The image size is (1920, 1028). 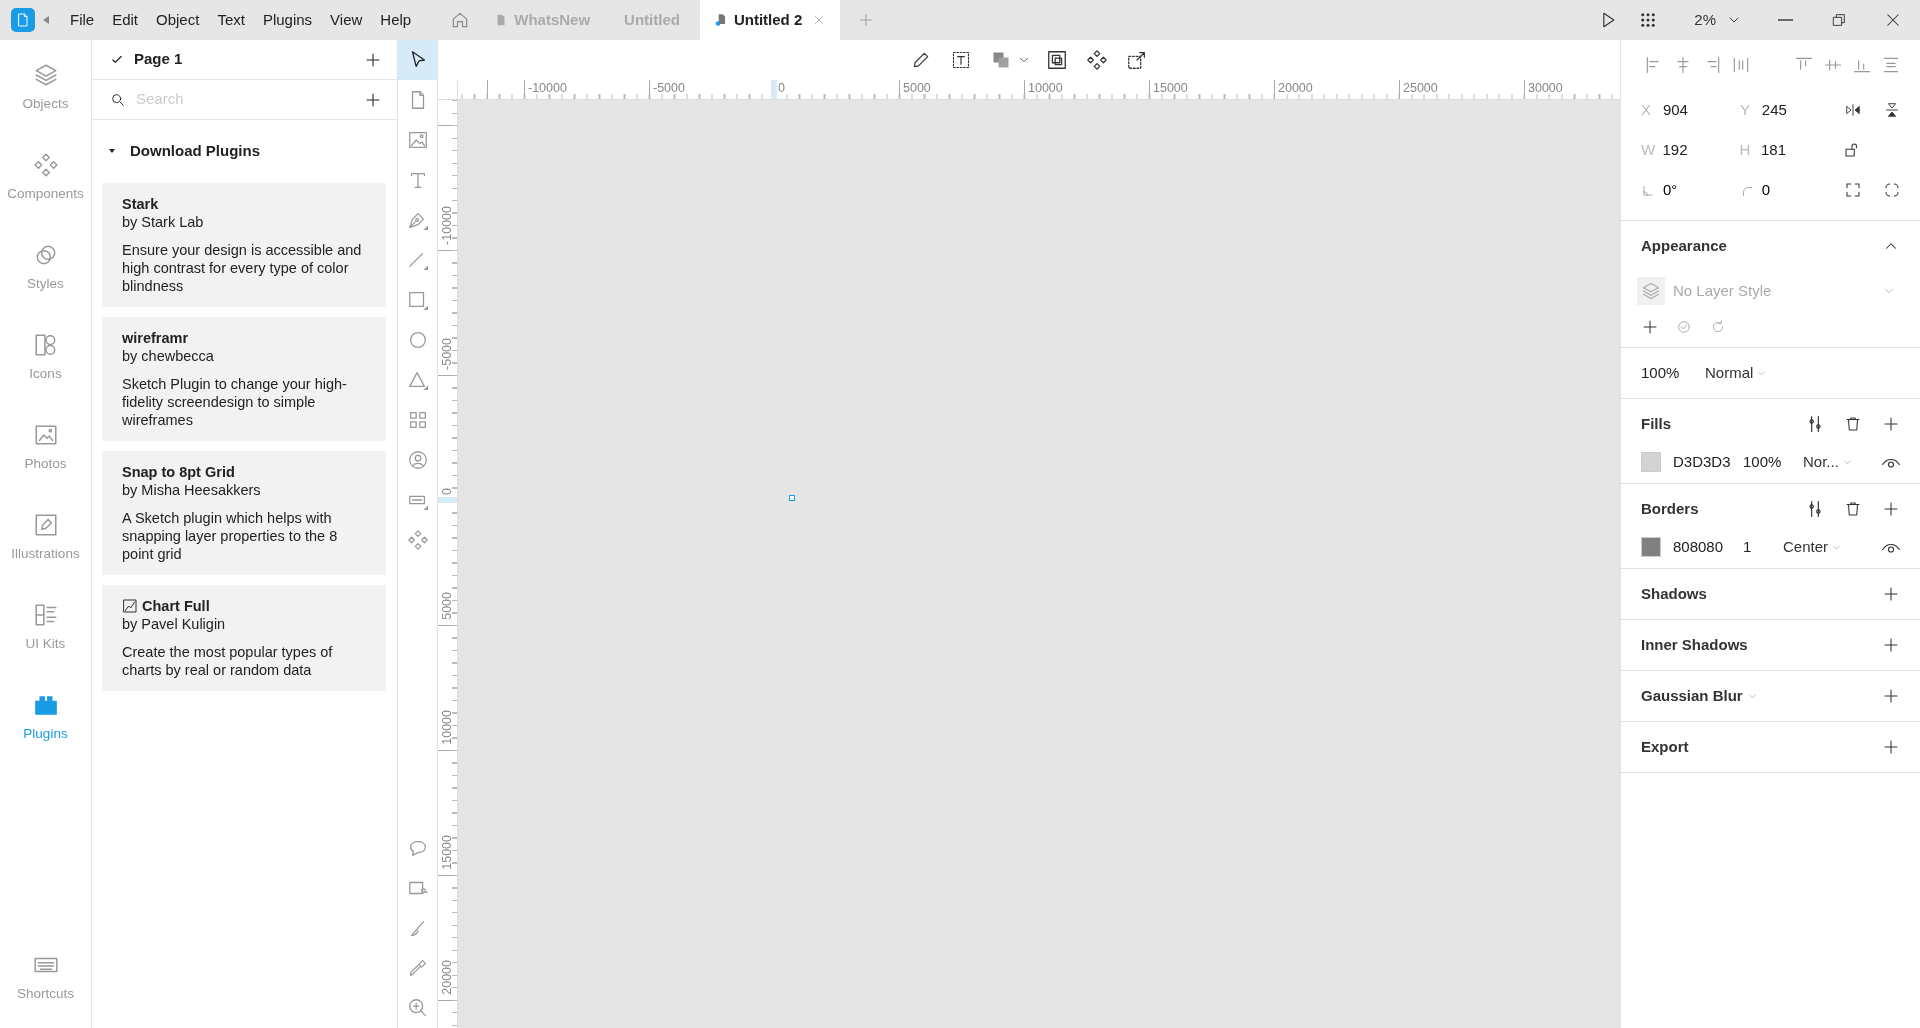 What do you see at coordinates (244, 151) in the screenshot?
I see `plugin-group-header: Download Plugins` at bounding box center [244, 151].